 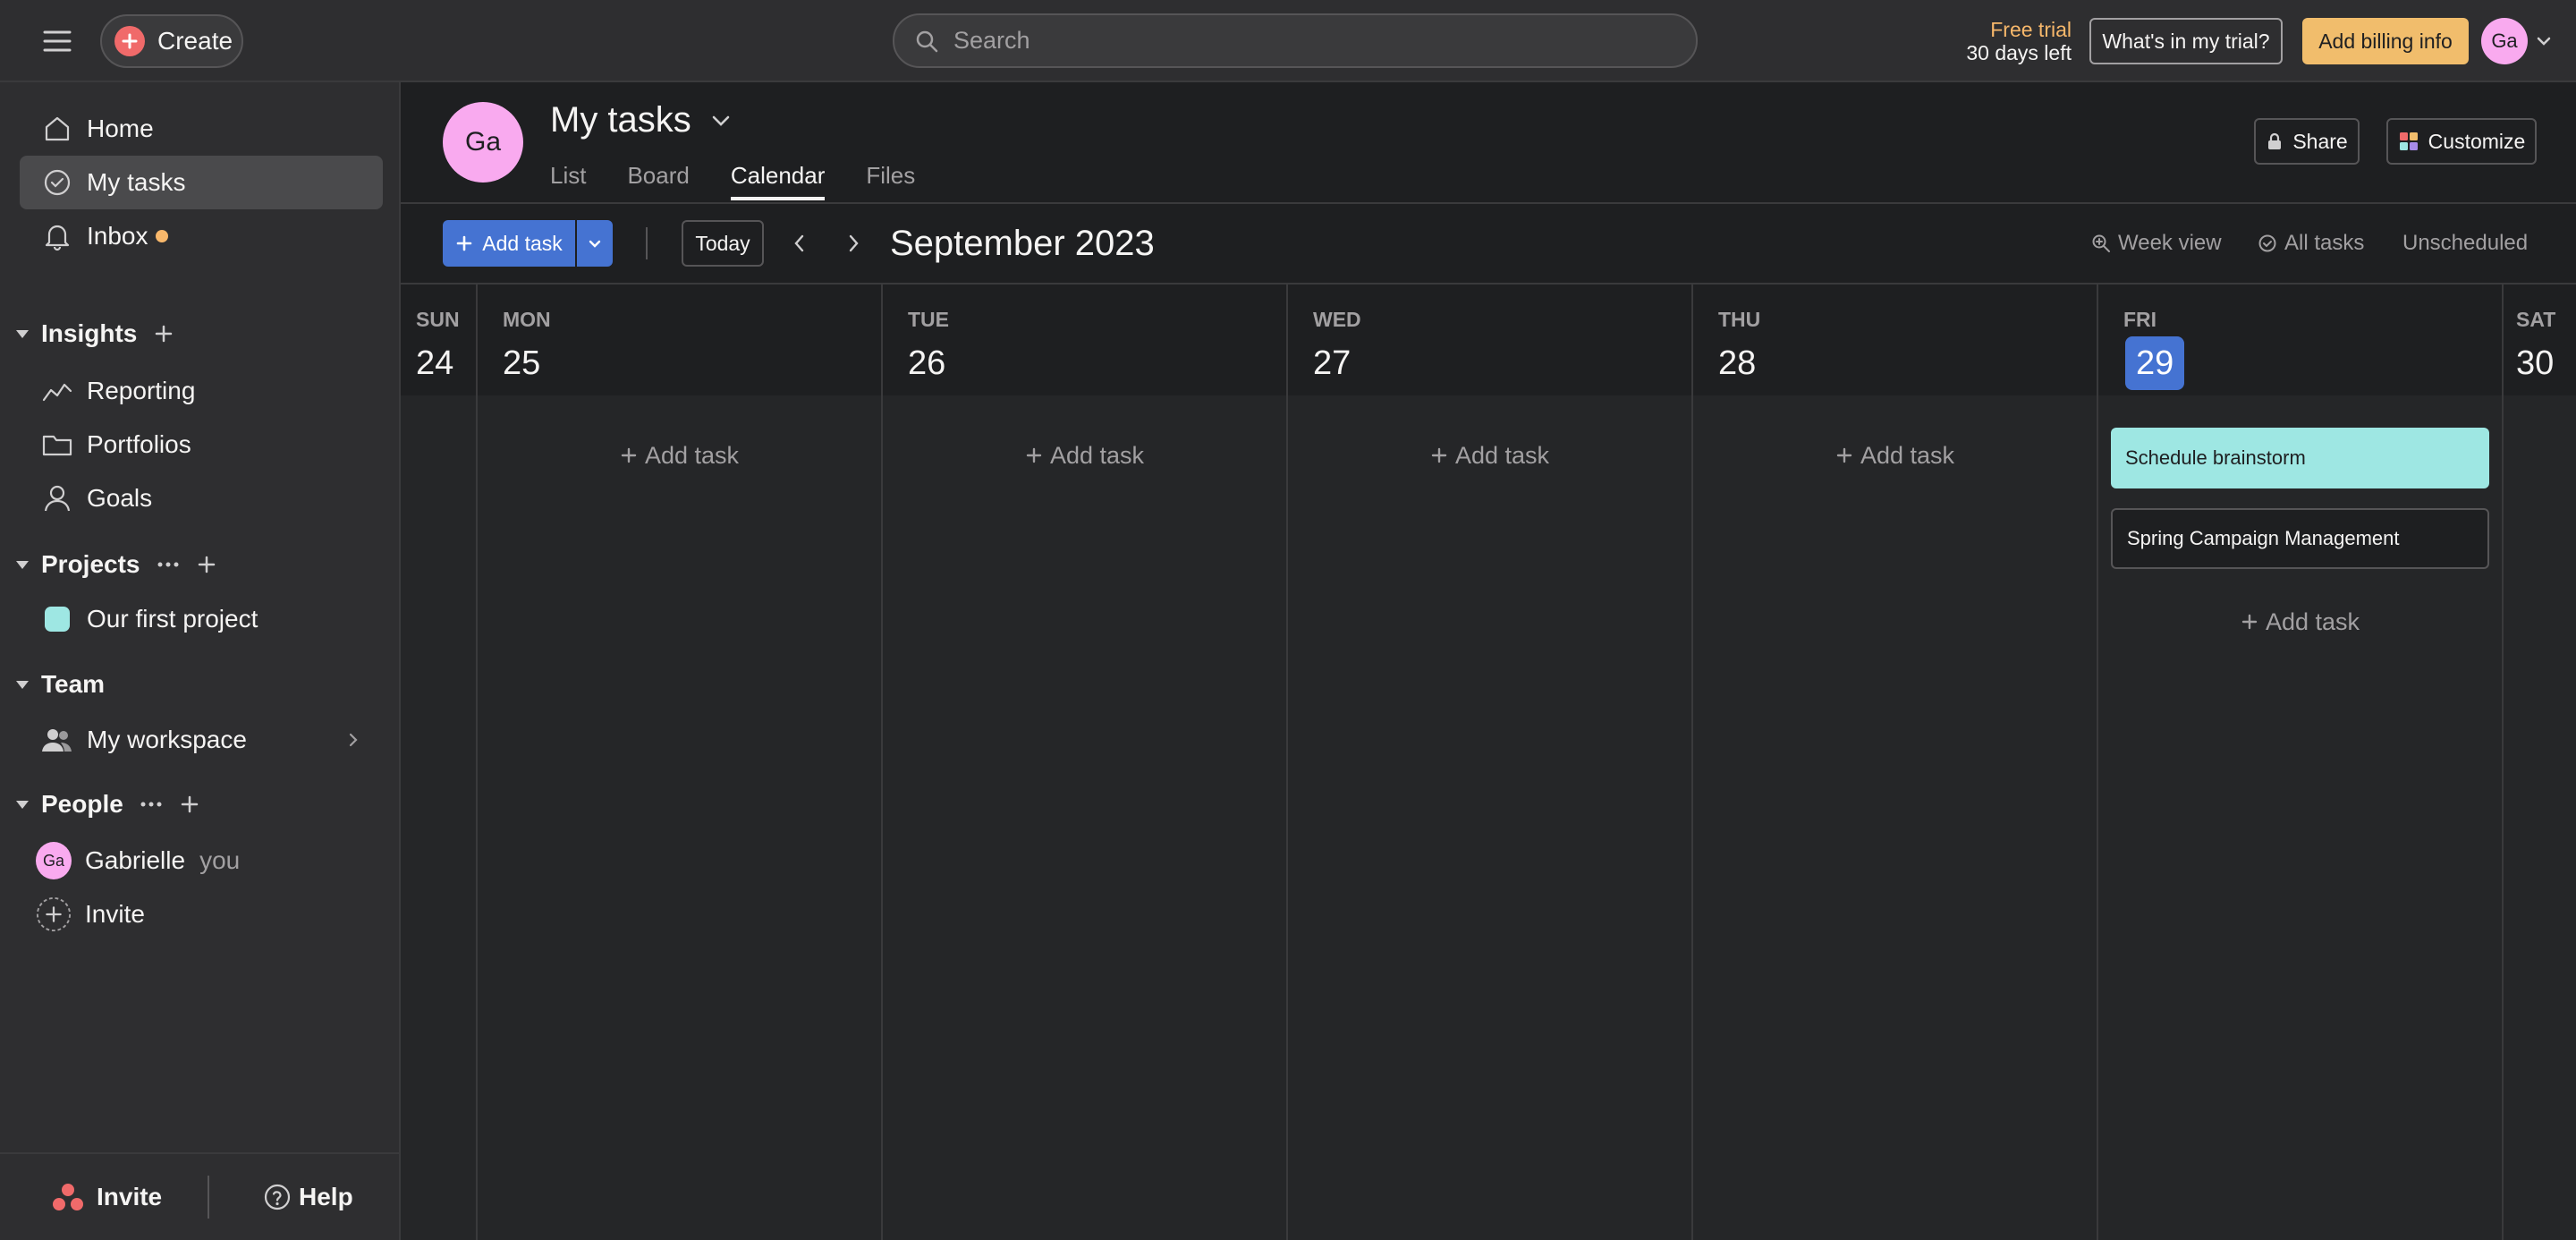 I want to click on people-title: People, so click(x=82, y=804).